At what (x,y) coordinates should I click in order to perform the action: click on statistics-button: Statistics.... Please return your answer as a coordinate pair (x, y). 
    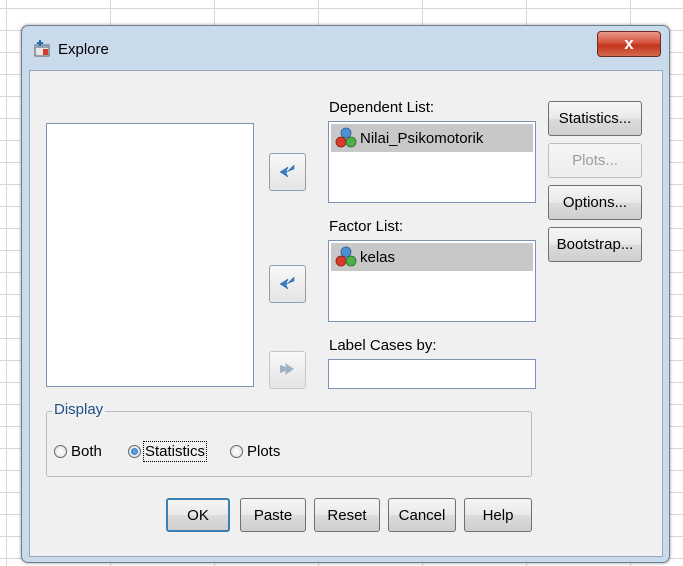
    Looking at the image, I should click on (595, 118).